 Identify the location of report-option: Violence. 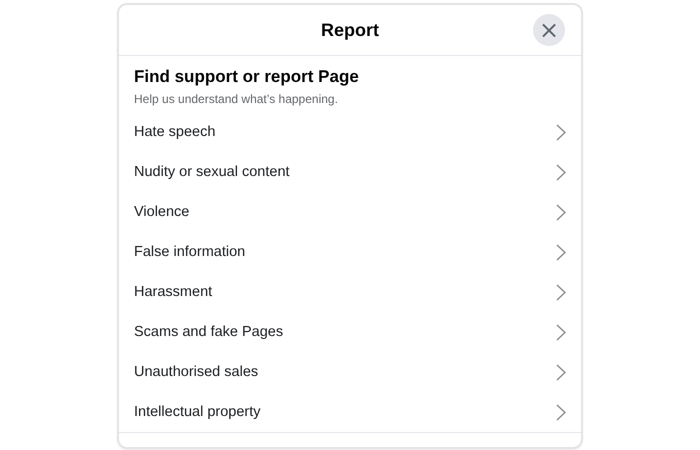
(350, 212).